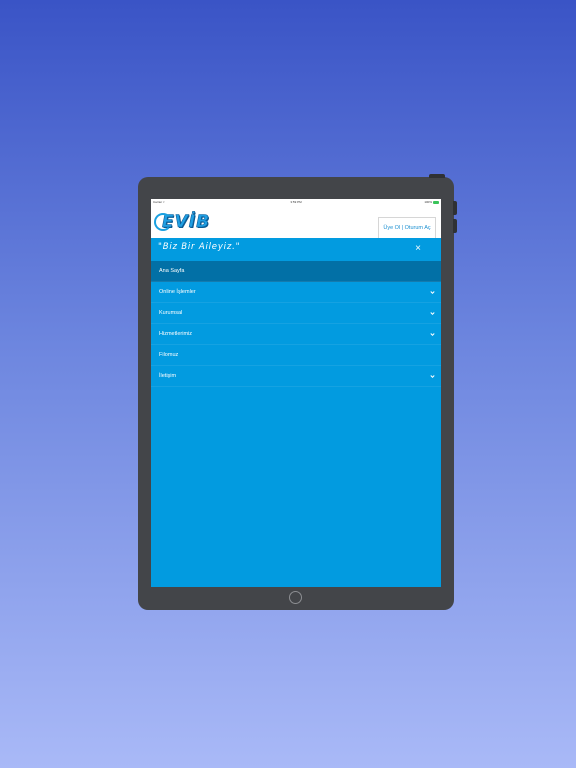  I want to click on menu-header: "Biz Bir Aileyiz." ×, so click(296, 249).